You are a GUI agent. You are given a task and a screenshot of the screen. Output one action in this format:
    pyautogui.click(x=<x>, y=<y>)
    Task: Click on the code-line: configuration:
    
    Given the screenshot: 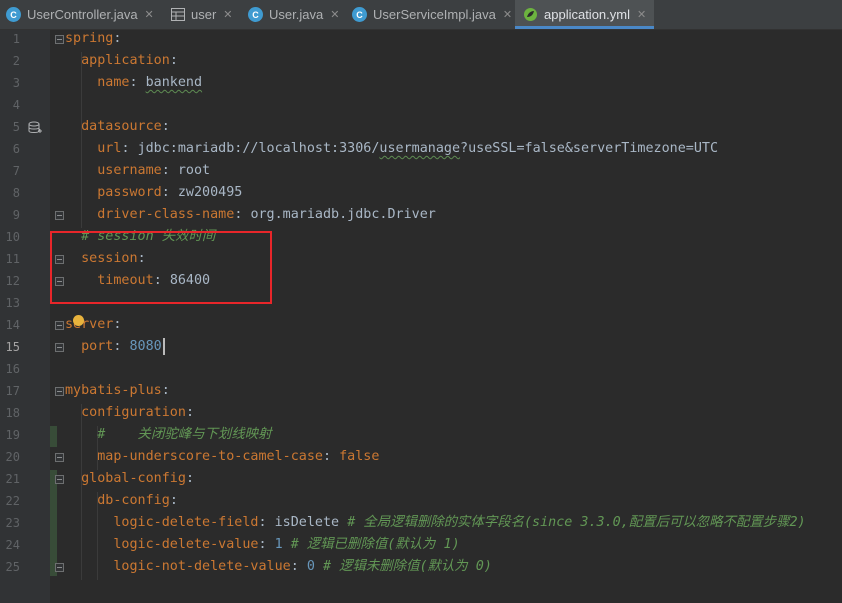 What is the action you would take?
    pyautogui.click(x=137, y=412)
    